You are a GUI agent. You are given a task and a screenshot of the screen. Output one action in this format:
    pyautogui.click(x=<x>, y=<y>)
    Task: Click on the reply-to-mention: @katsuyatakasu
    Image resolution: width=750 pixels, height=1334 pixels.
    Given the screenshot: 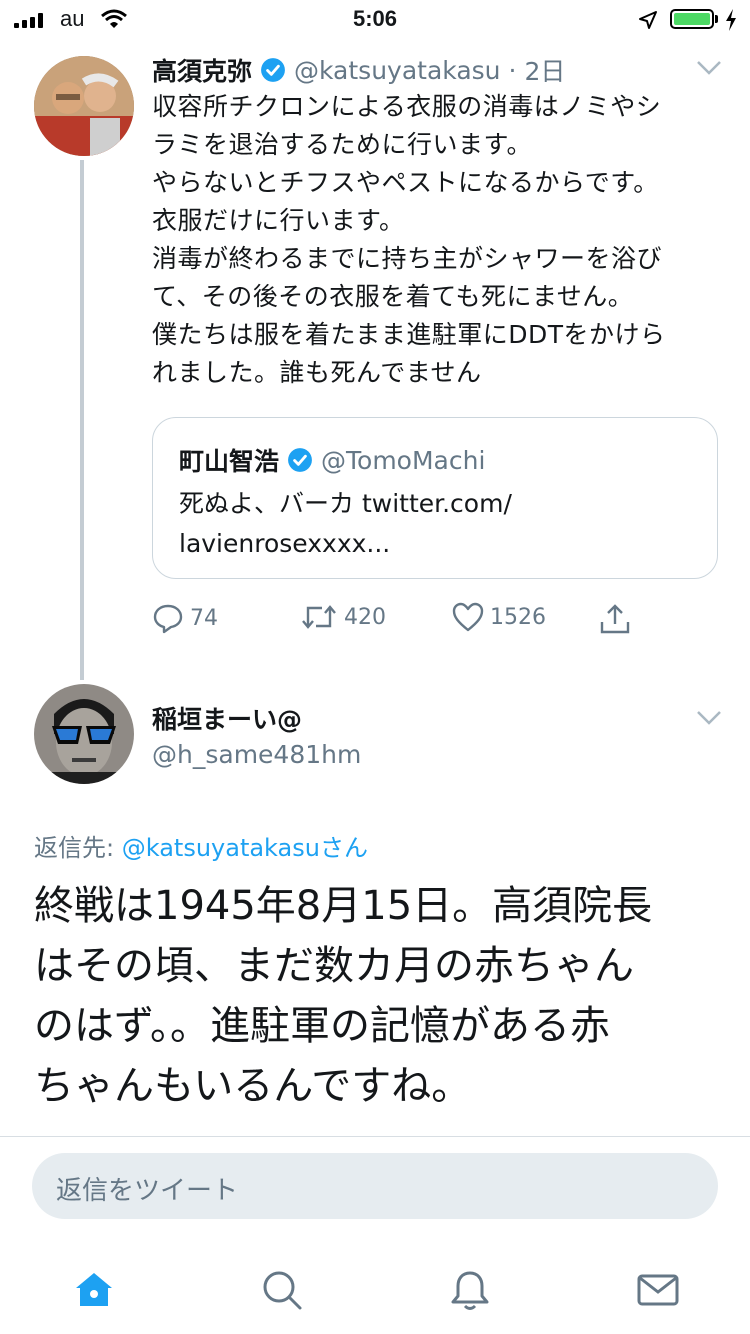 What is the action you would take?
    pyautogui.click(x=221, y=848)
    